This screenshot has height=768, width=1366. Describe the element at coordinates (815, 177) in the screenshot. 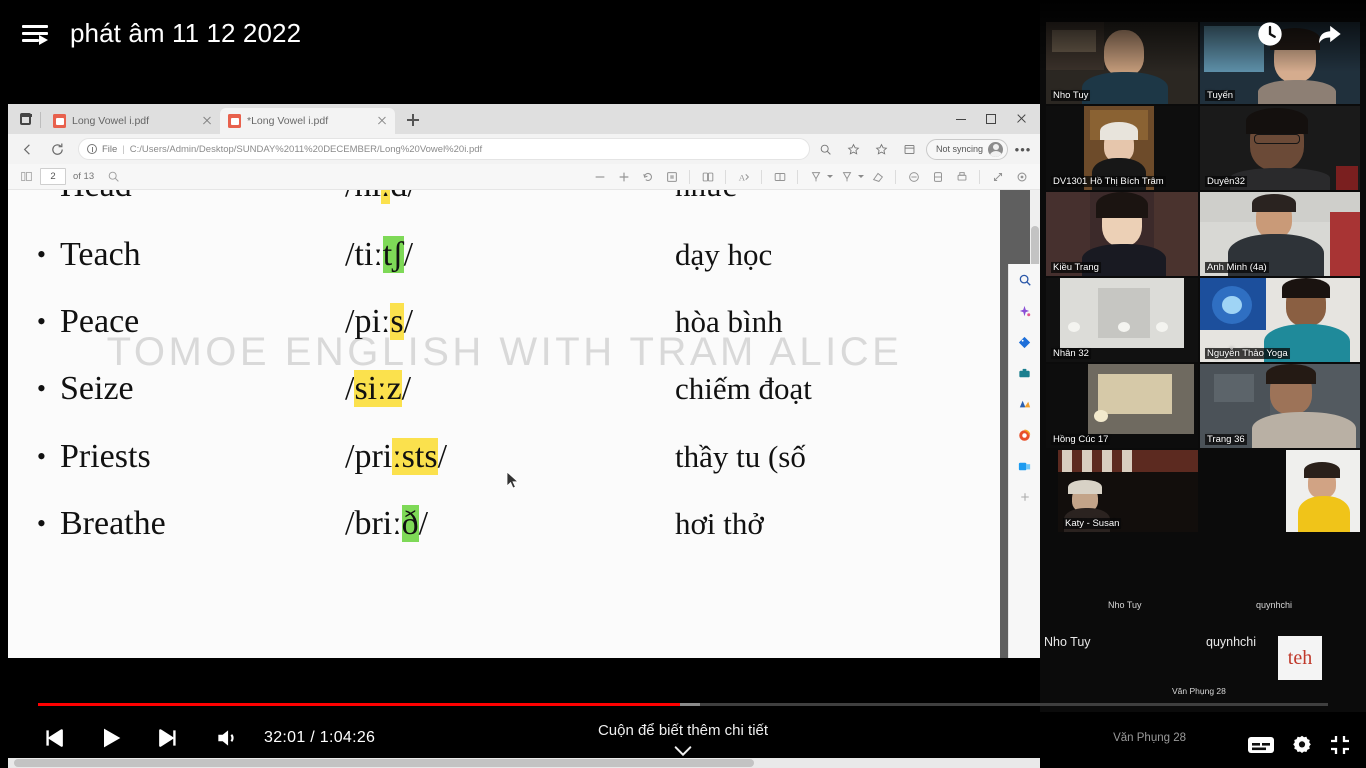

I see `draw-icon` at that location.